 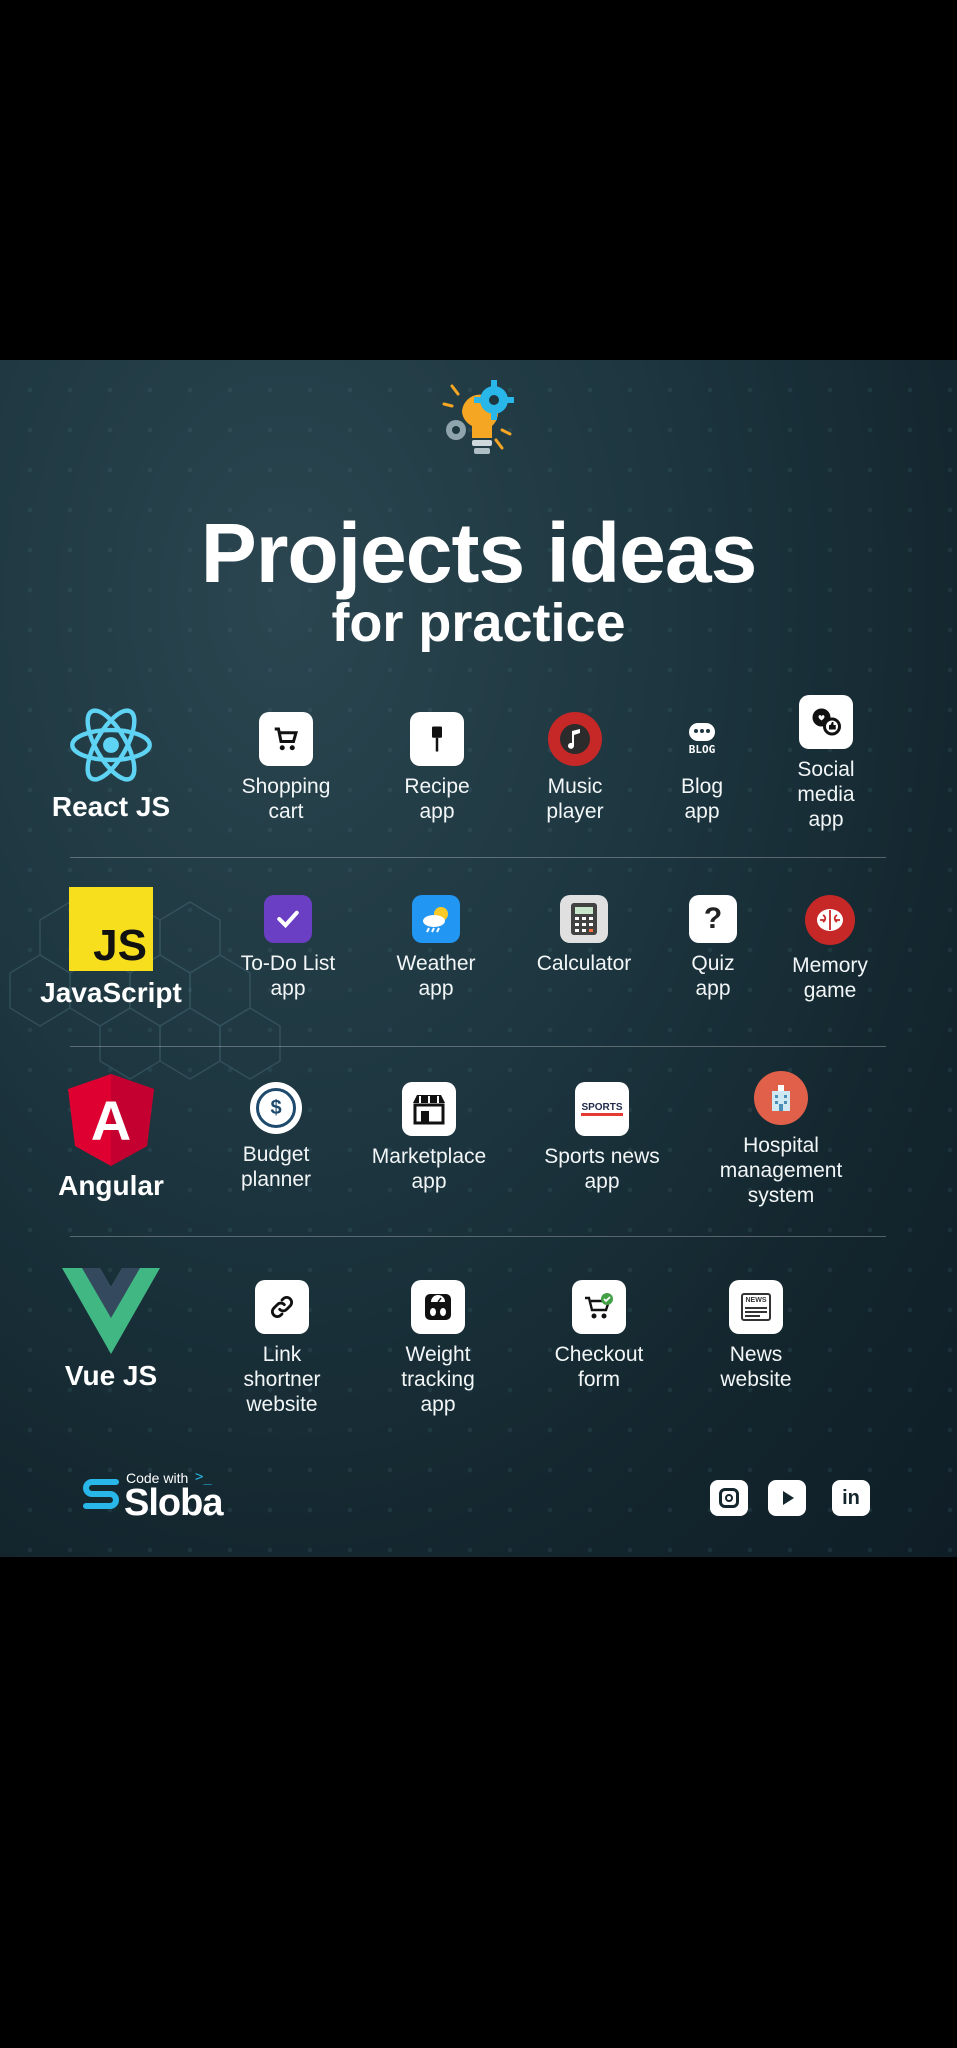 What do you see at coordinates (599, 1379) in the screenshot?
I see `project-label: form` at bounding box center [599, 1379].